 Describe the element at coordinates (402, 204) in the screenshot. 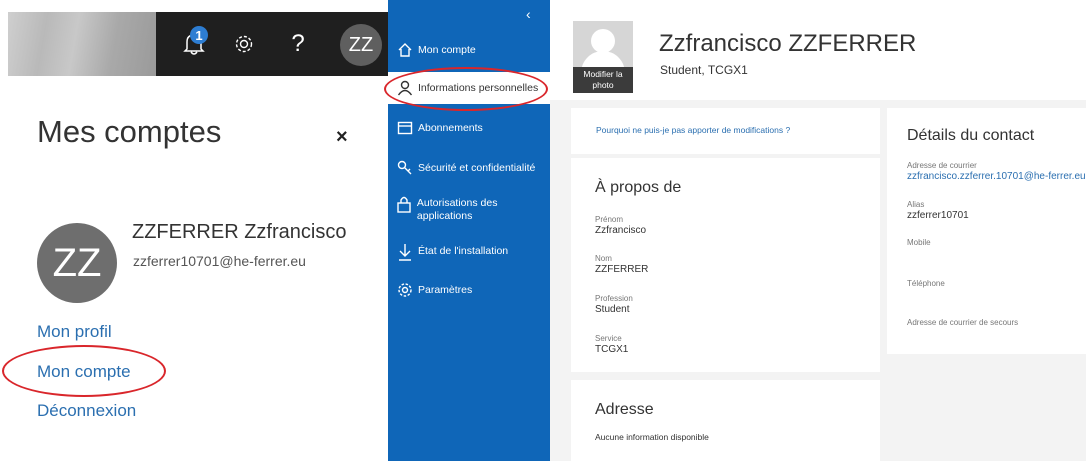

I see `lock-icon` at that location.